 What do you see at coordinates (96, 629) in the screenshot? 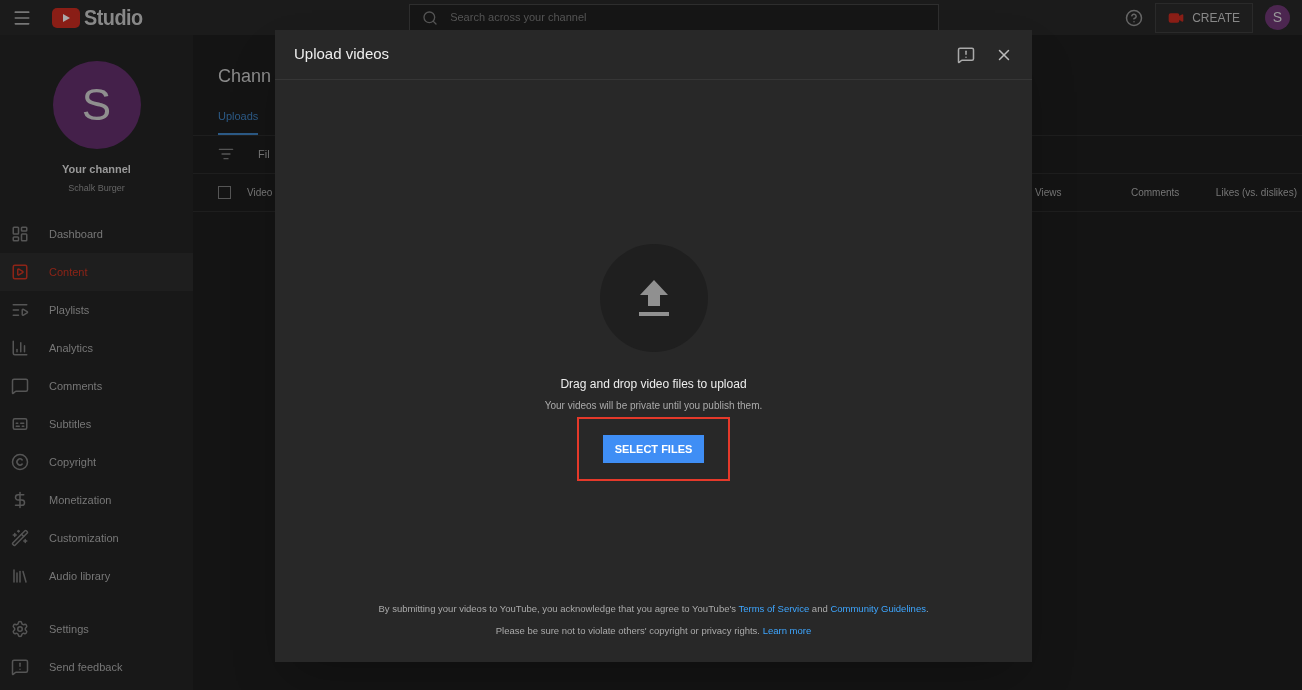
I see `sidebar-item: Settings` at bounding box center [96, 629].